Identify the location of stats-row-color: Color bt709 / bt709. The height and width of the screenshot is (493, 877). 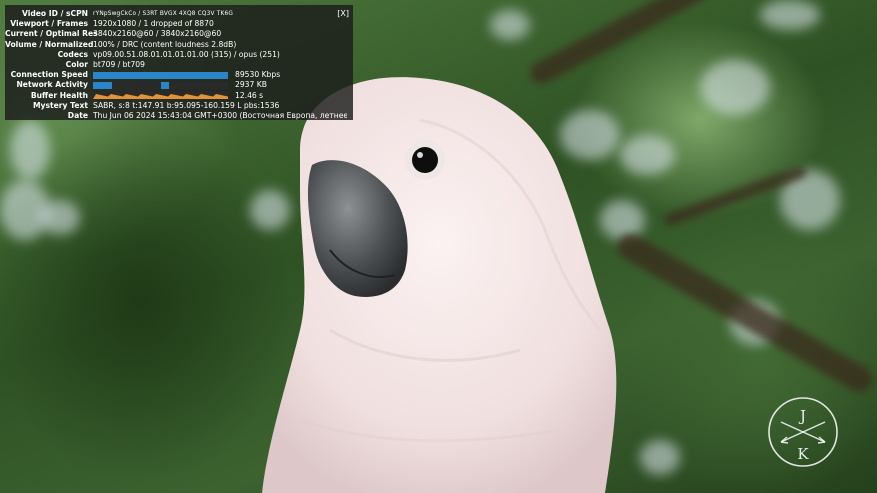
(176, 65).